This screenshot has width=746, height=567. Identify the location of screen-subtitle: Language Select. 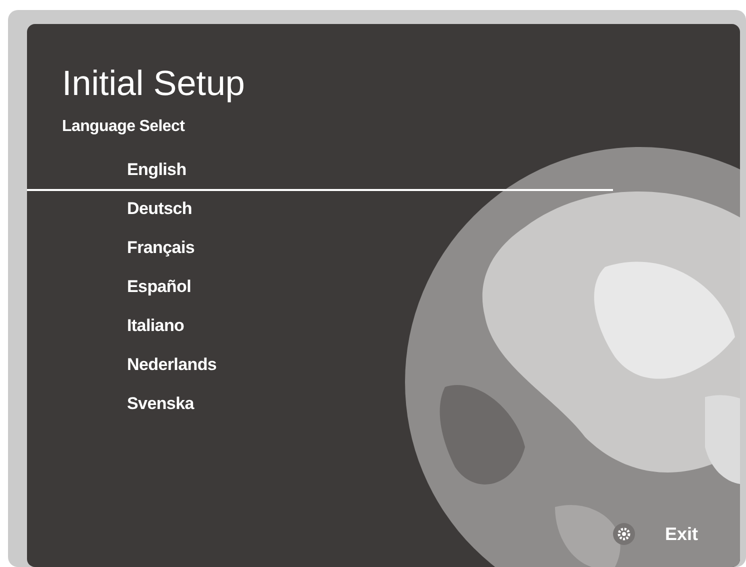
(123, 127).